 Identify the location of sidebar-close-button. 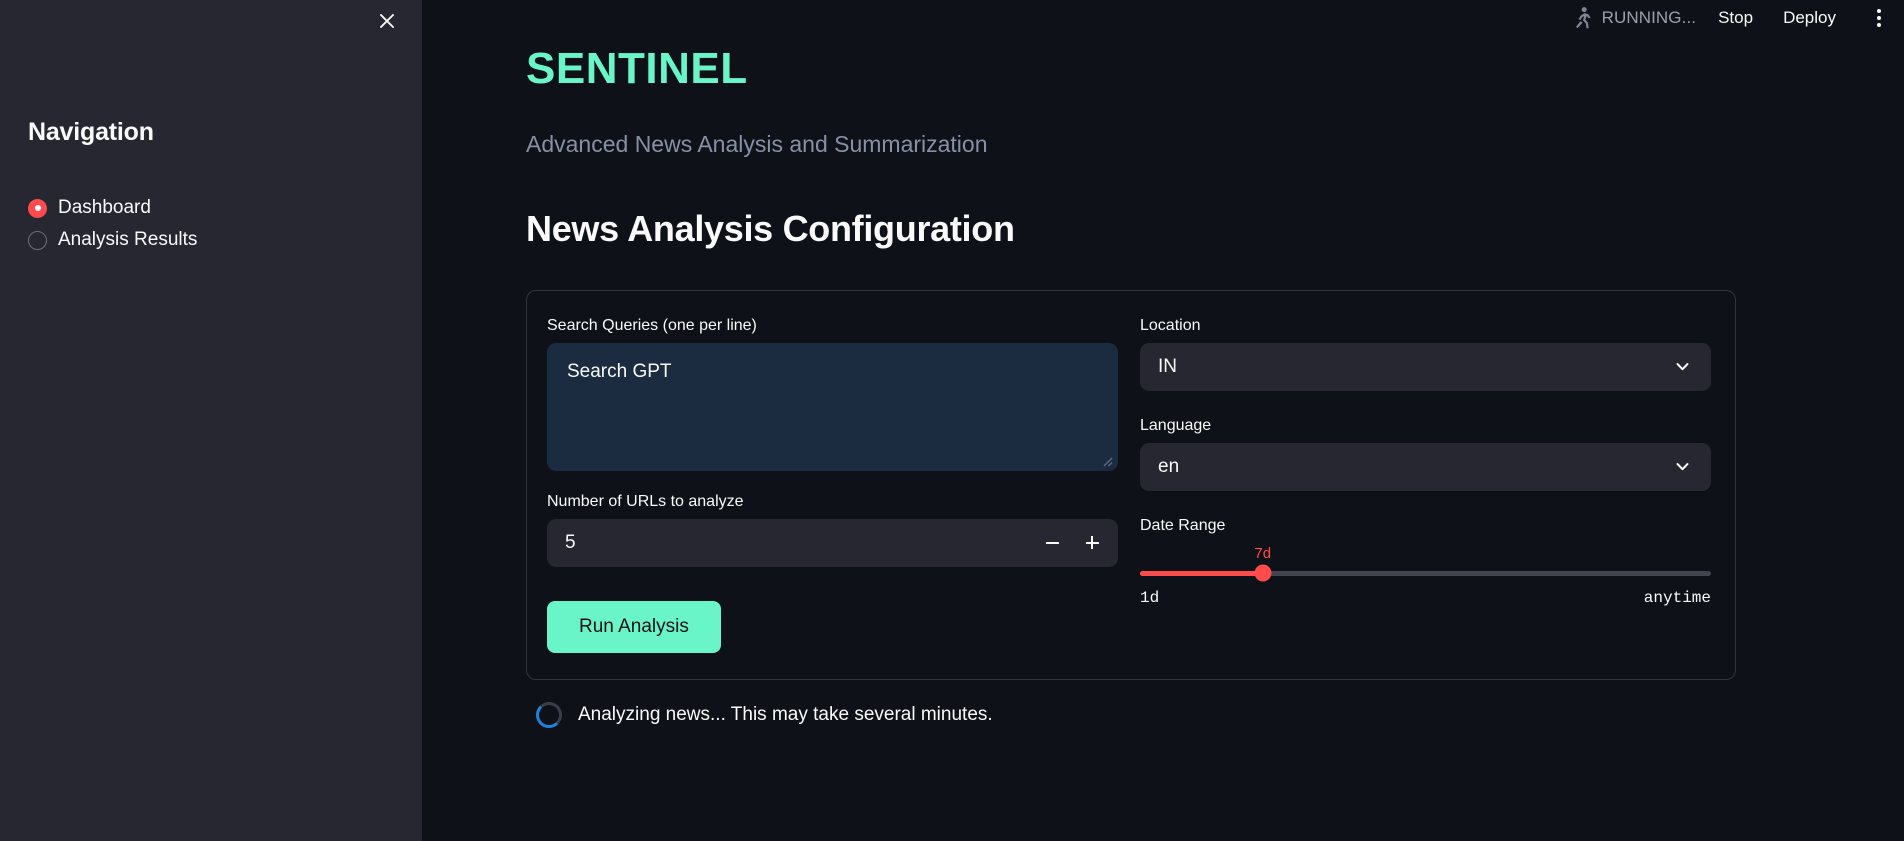
(387, 21).